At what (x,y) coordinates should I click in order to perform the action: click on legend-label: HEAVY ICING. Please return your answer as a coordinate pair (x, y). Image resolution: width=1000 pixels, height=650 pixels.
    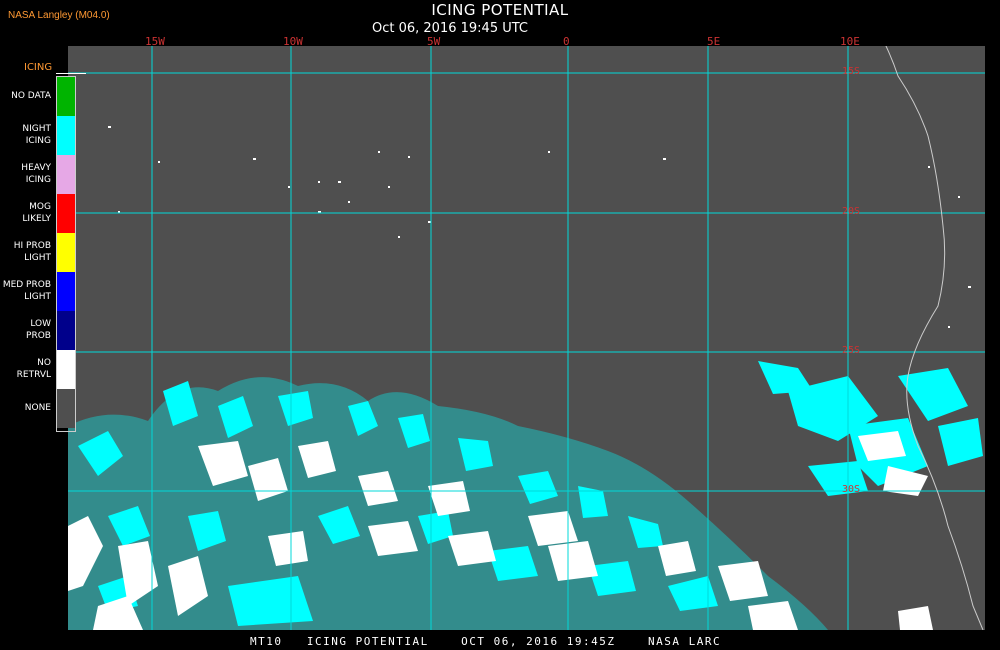
    Looking at the image, I should click on (36, 173).